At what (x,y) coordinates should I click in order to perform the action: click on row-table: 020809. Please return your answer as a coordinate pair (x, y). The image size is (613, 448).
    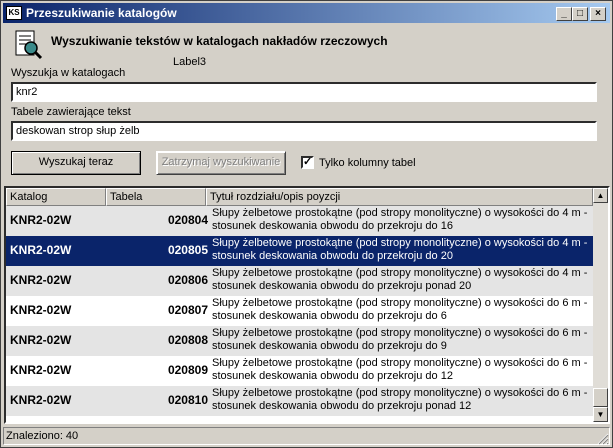
    Looking at the image, I should click on (187, 370).